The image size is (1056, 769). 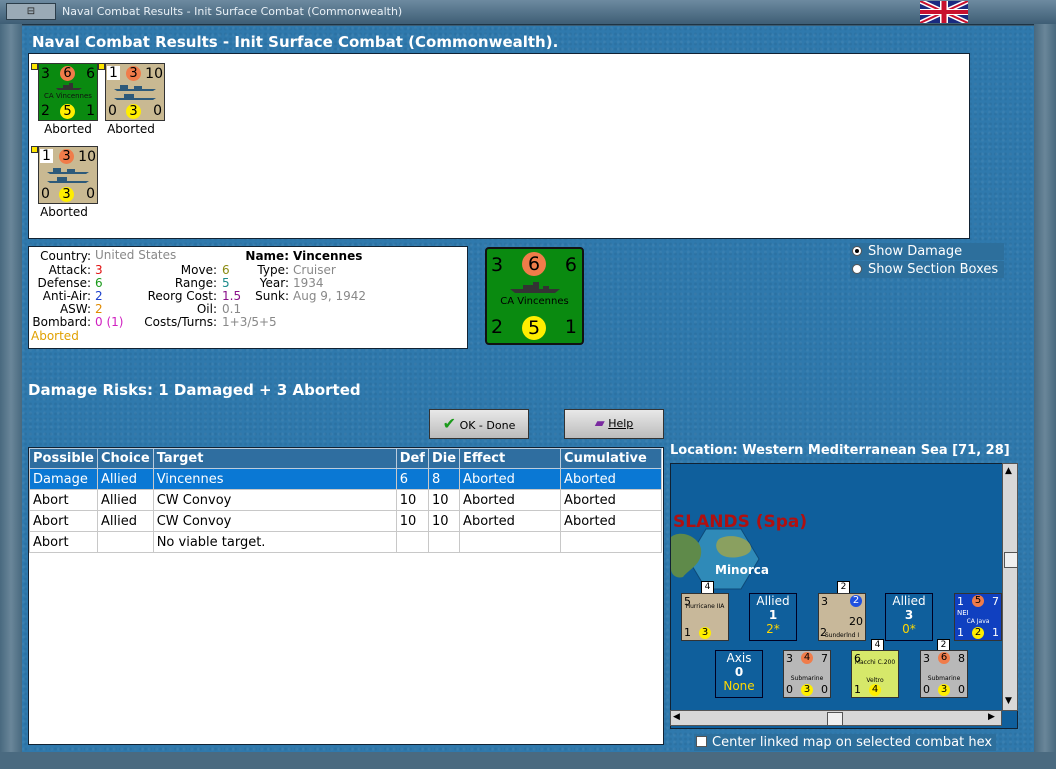 I want to click on ok-done-button: ✔ OK - Done, so click(x=479, y=424).